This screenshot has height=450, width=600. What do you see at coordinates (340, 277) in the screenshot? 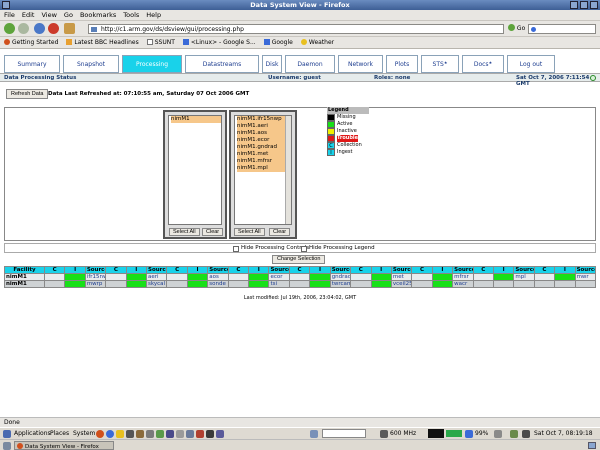
I see `source-link: gndrad` at bounding box center [340, 277].